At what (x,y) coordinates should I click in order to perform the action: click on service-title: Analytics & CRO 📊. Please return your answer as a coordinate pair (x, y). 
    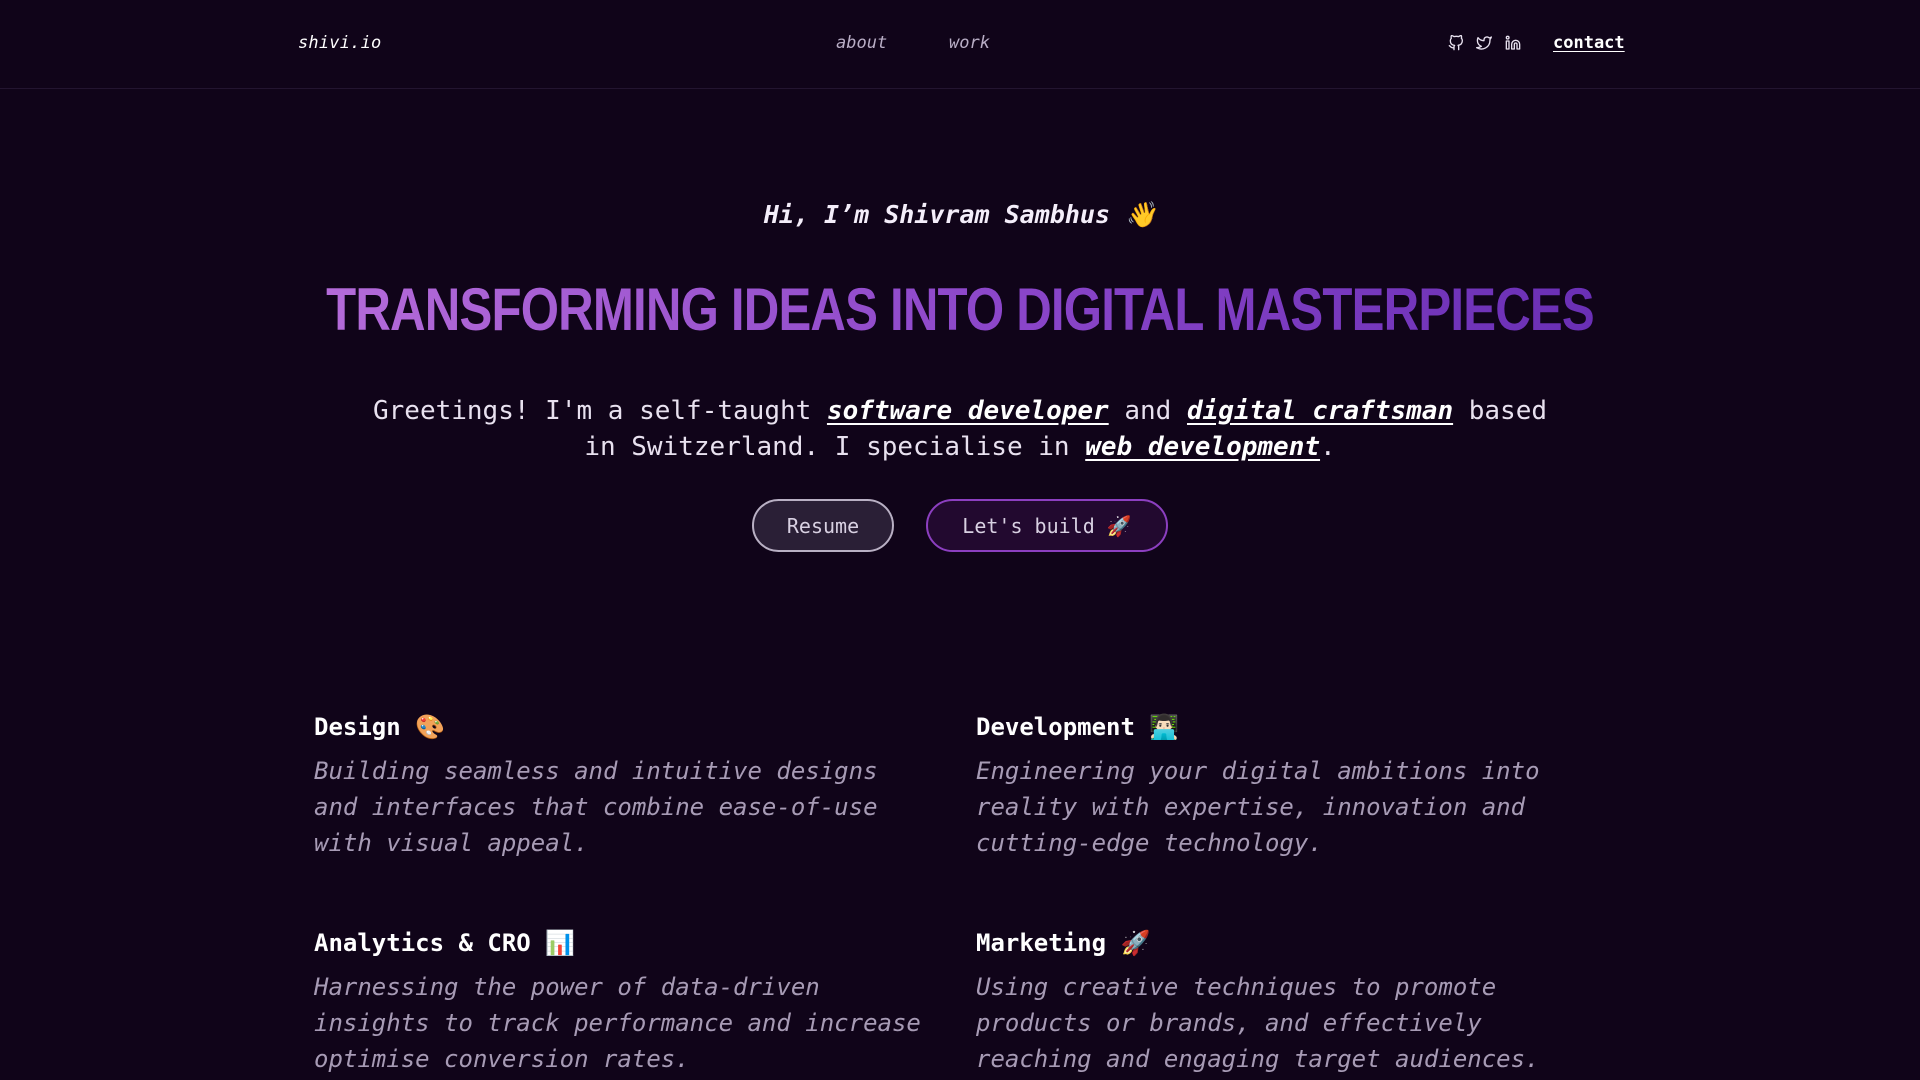
    Looking at the image, I should click on (445, 943).